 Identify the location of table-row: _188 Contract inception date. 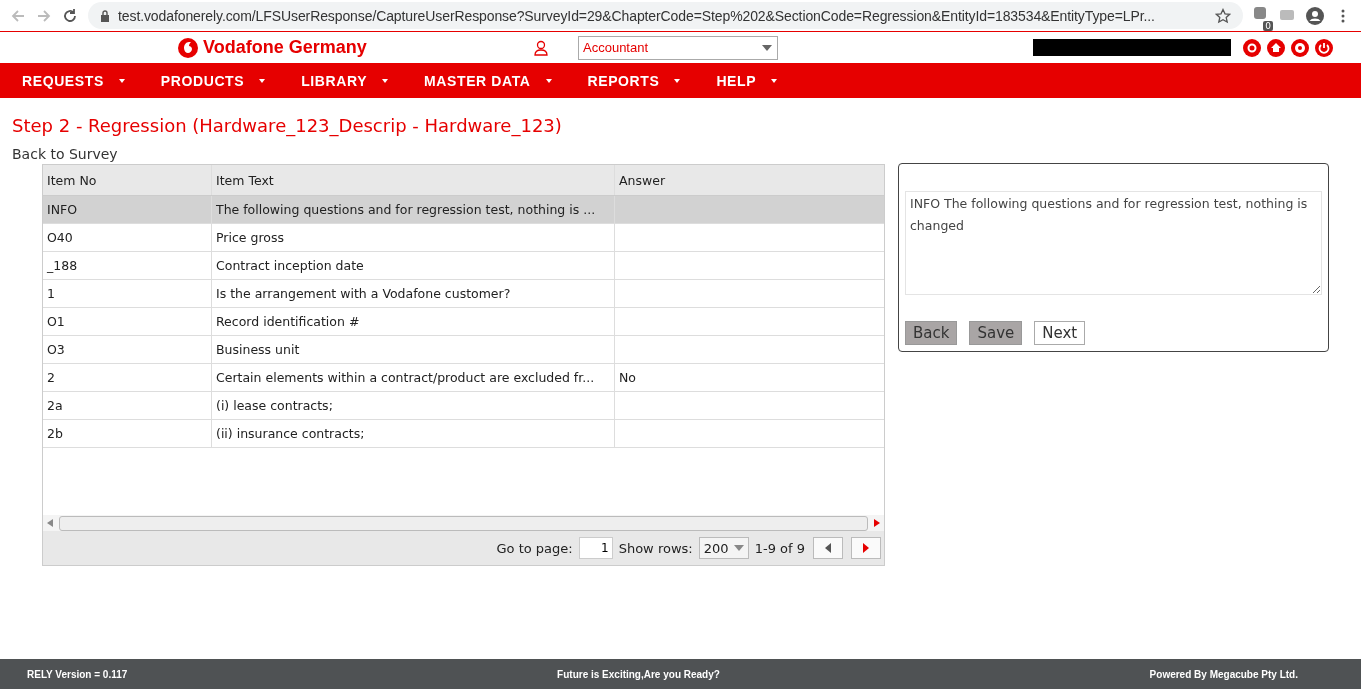
(463, 266).